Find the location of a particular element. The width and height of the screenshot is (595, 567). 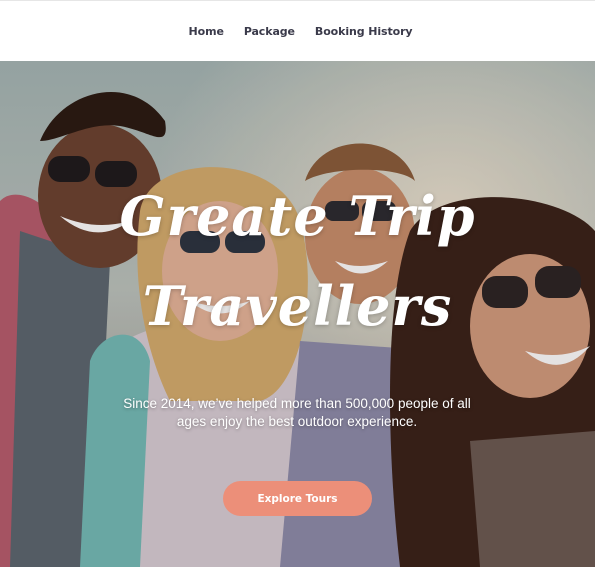

top-navbar: Home Package Booking History is located at coordinates (297, 30).